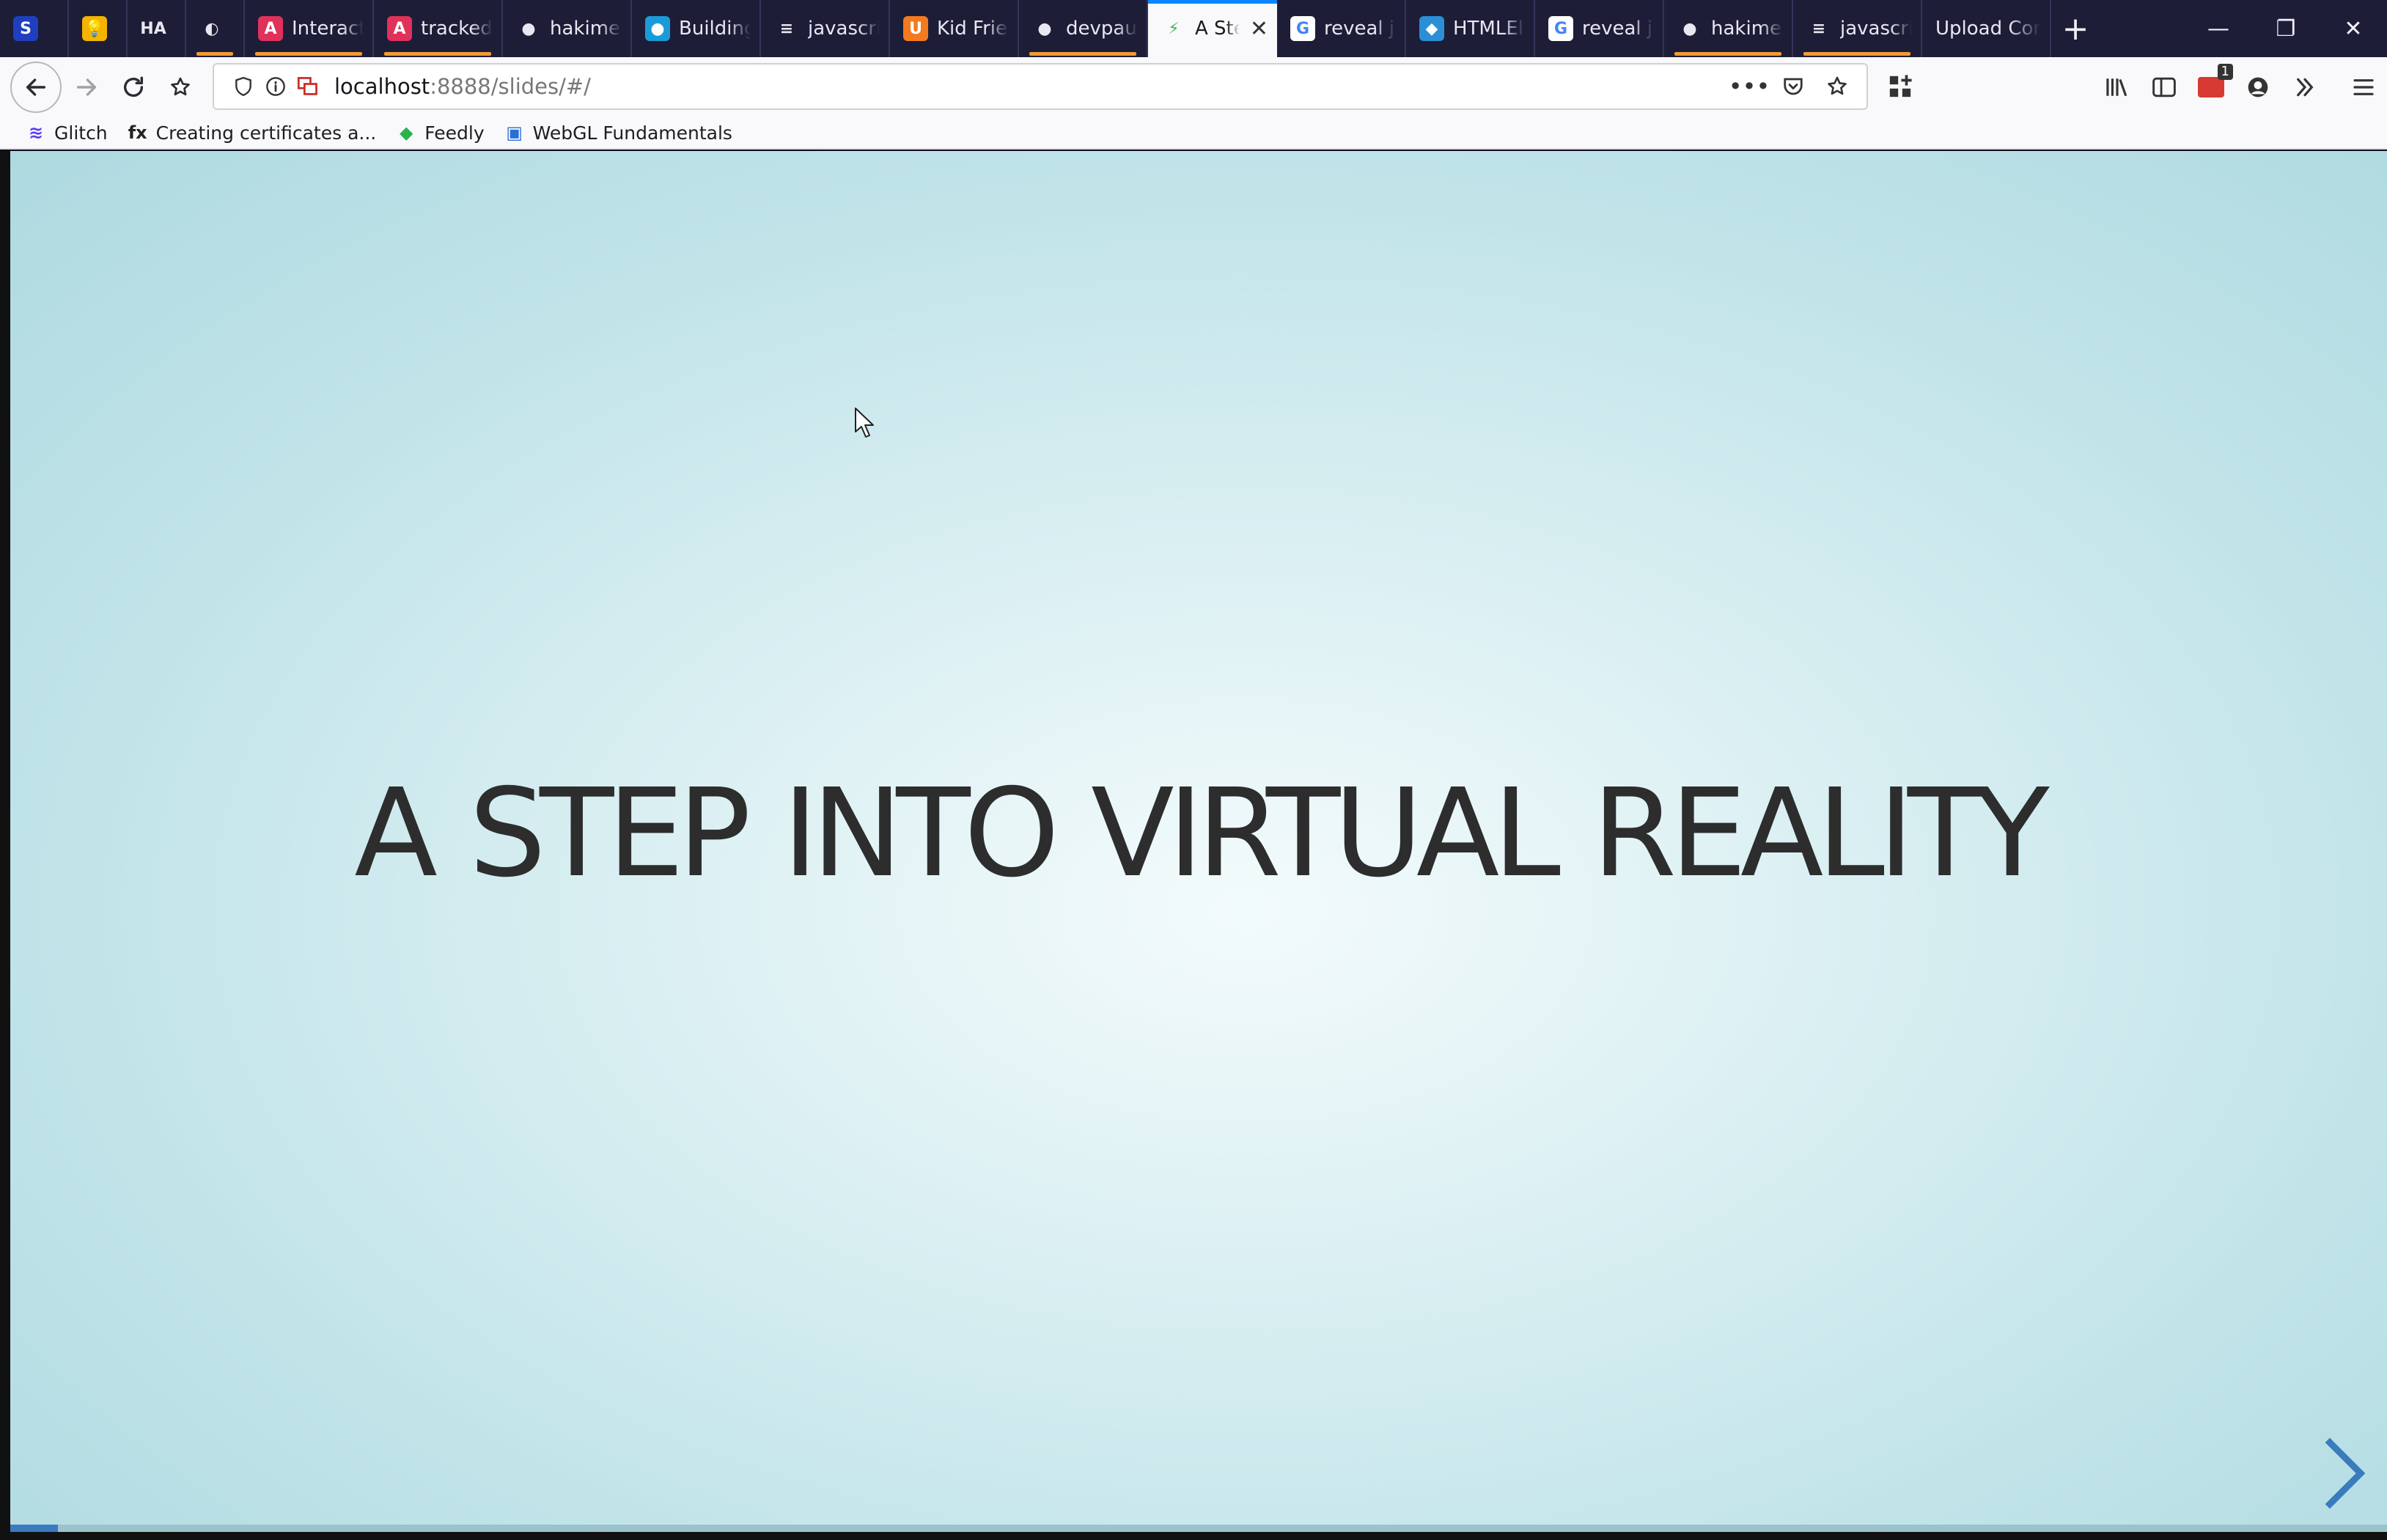 The width and height of the screenshot is (2387, 1540). Describe the element at coordinates (1218, 29) in the screenshot. I see `tab-title: A Ste` at that location.